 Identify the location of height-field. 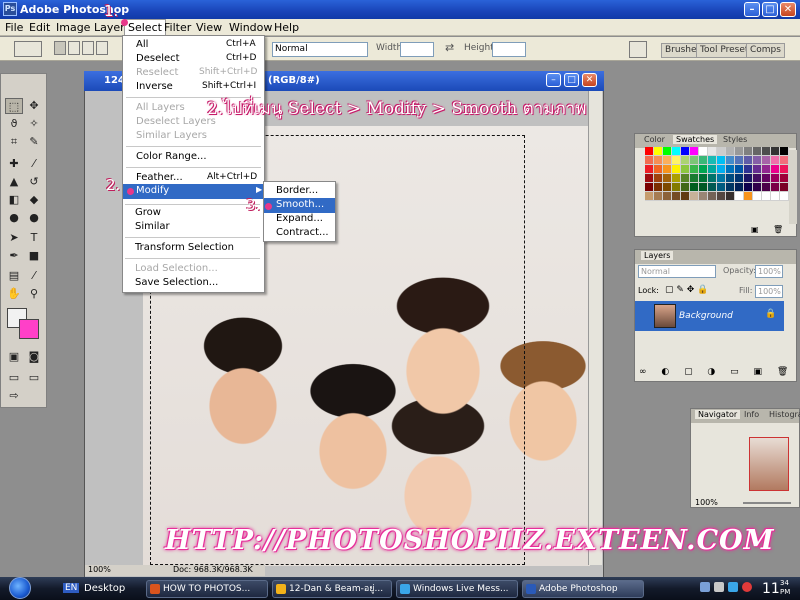
(509, 49).